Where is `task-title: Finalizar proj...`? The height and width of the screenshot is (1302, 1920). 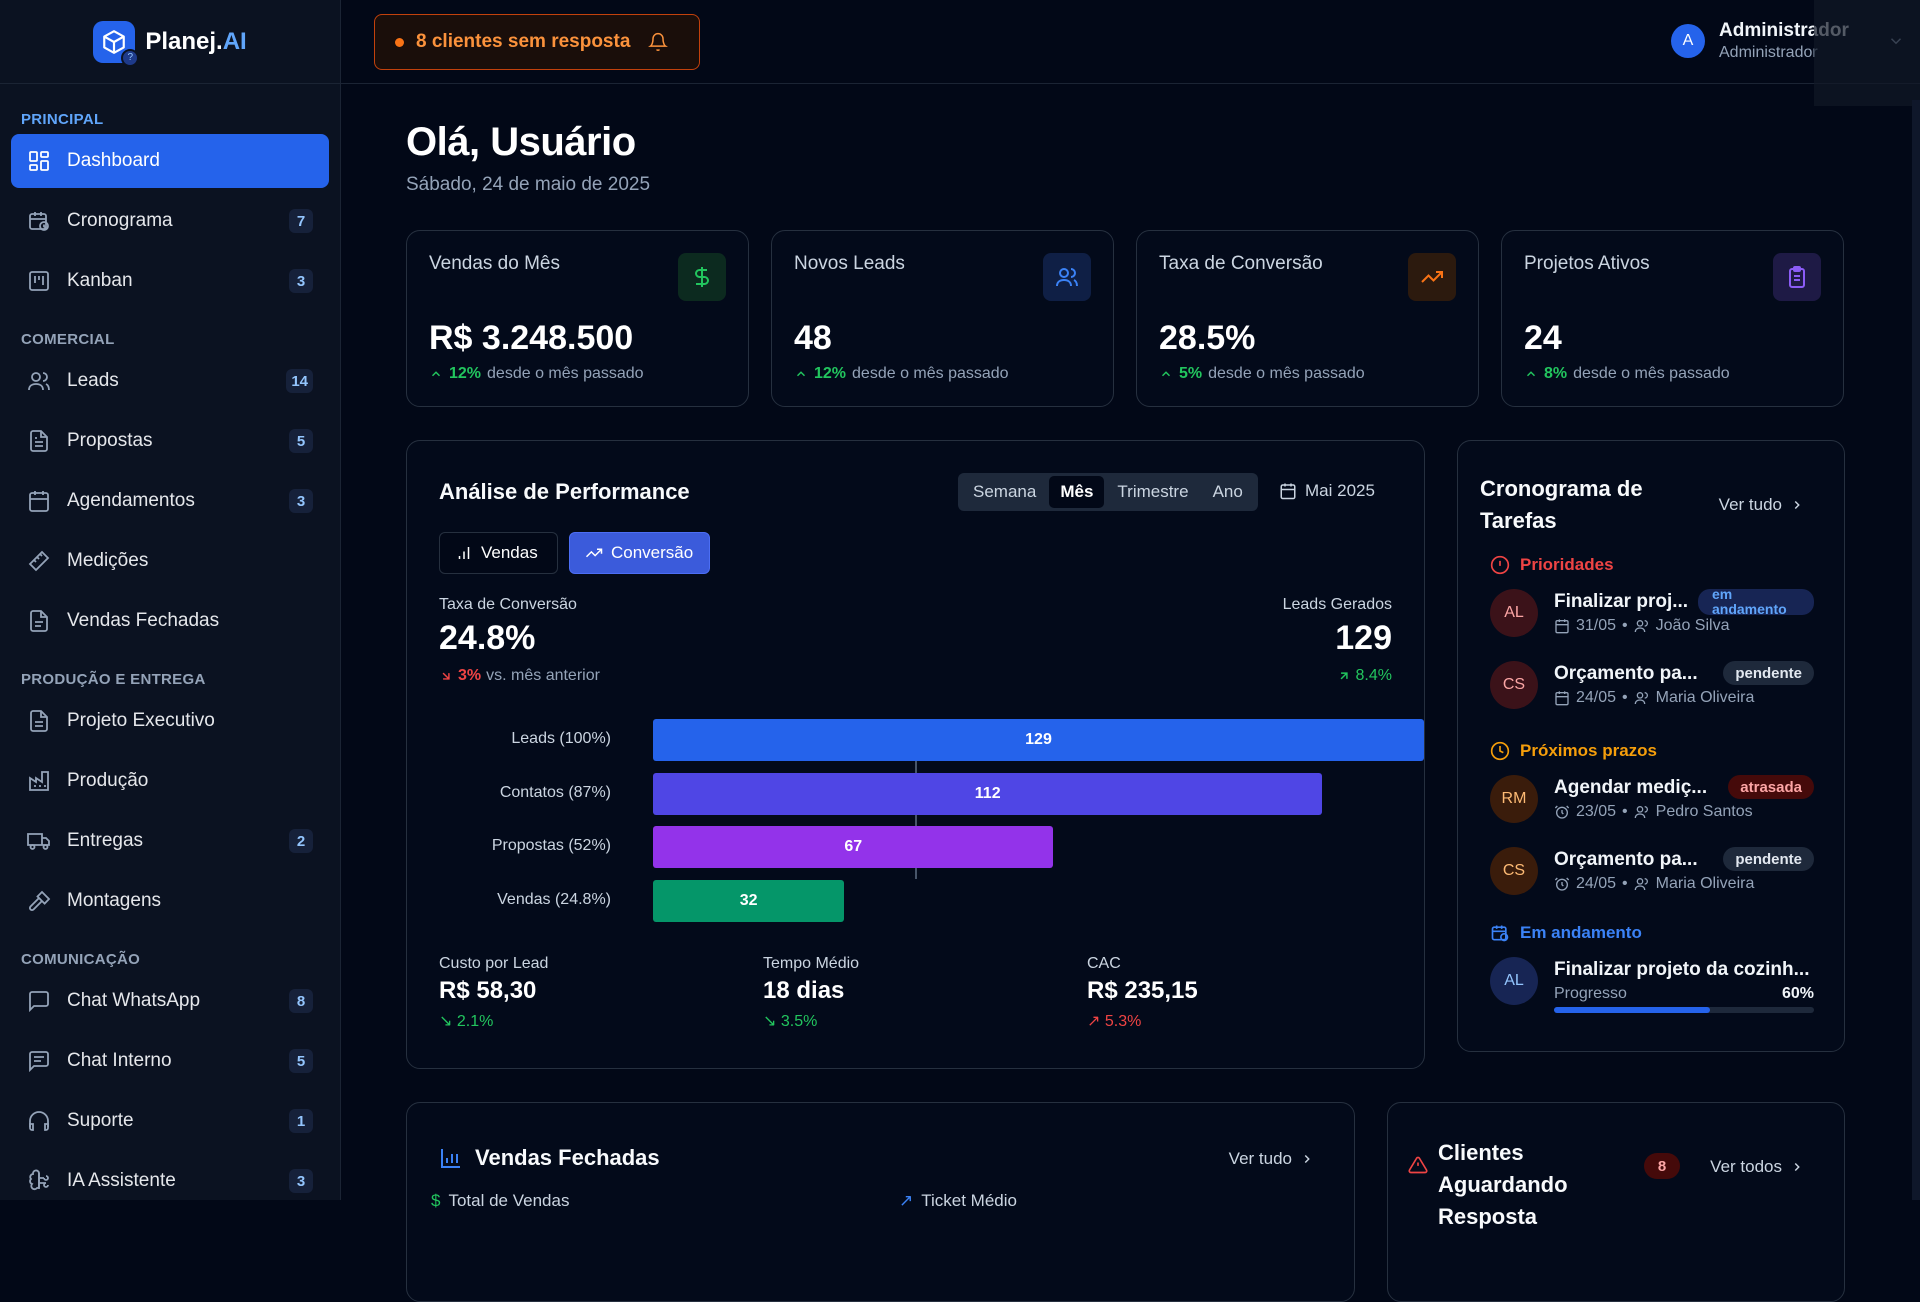
task-title: Finalizar proj... is located at coordinates (1621, 601).